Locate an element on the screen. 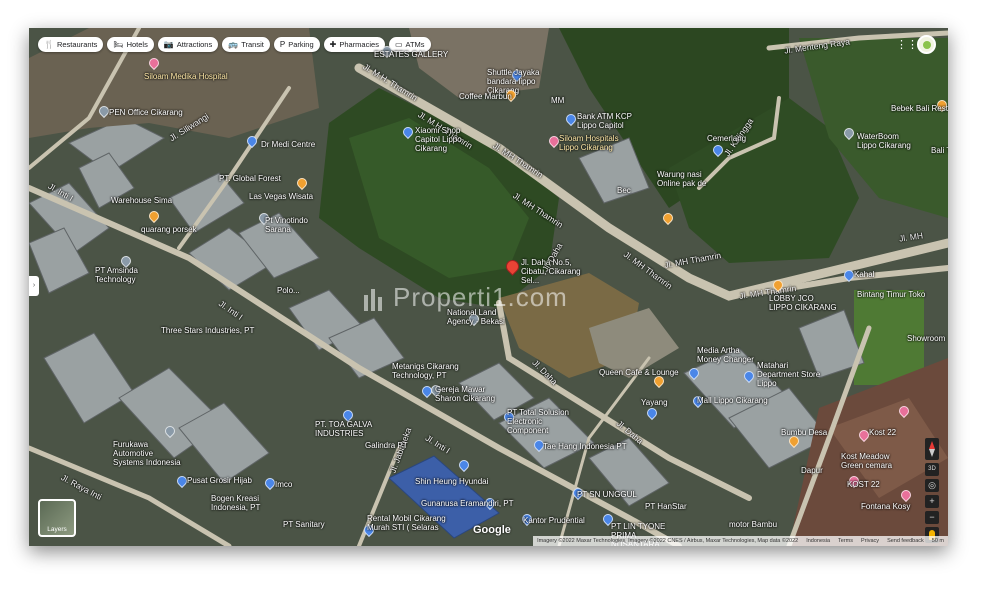 The width and height of the screenshot is (1000, 604). poi-mm: MM is located at coordinates (557, 100).